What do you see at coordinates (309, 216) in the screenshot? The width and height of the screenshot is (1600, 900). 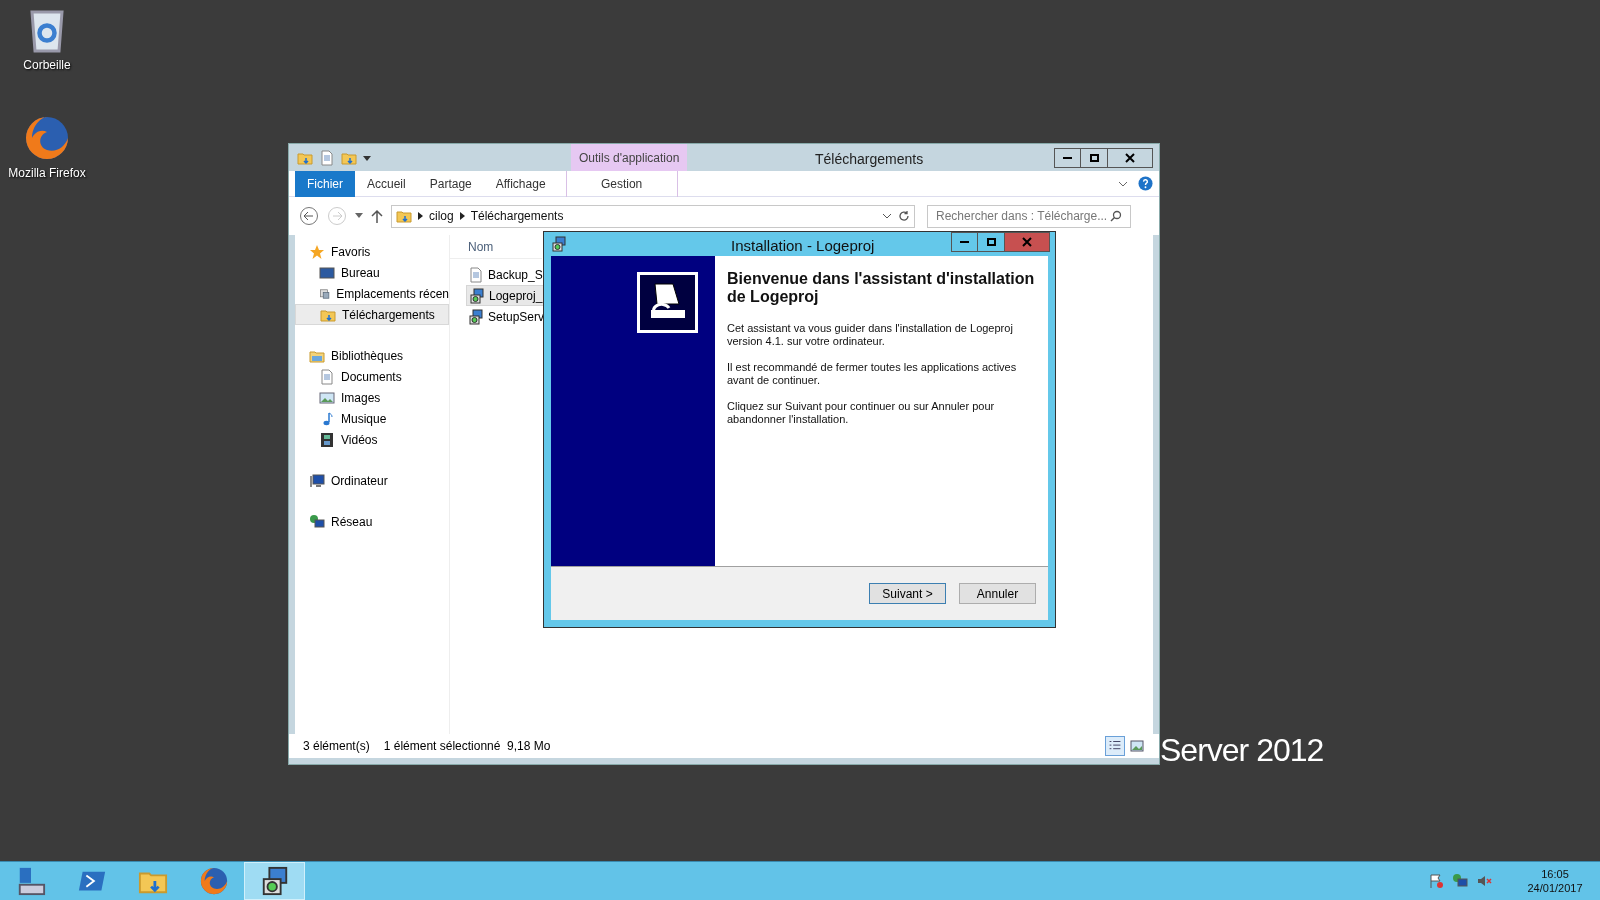 I see `back-icon` at bounding box center [309, 216].